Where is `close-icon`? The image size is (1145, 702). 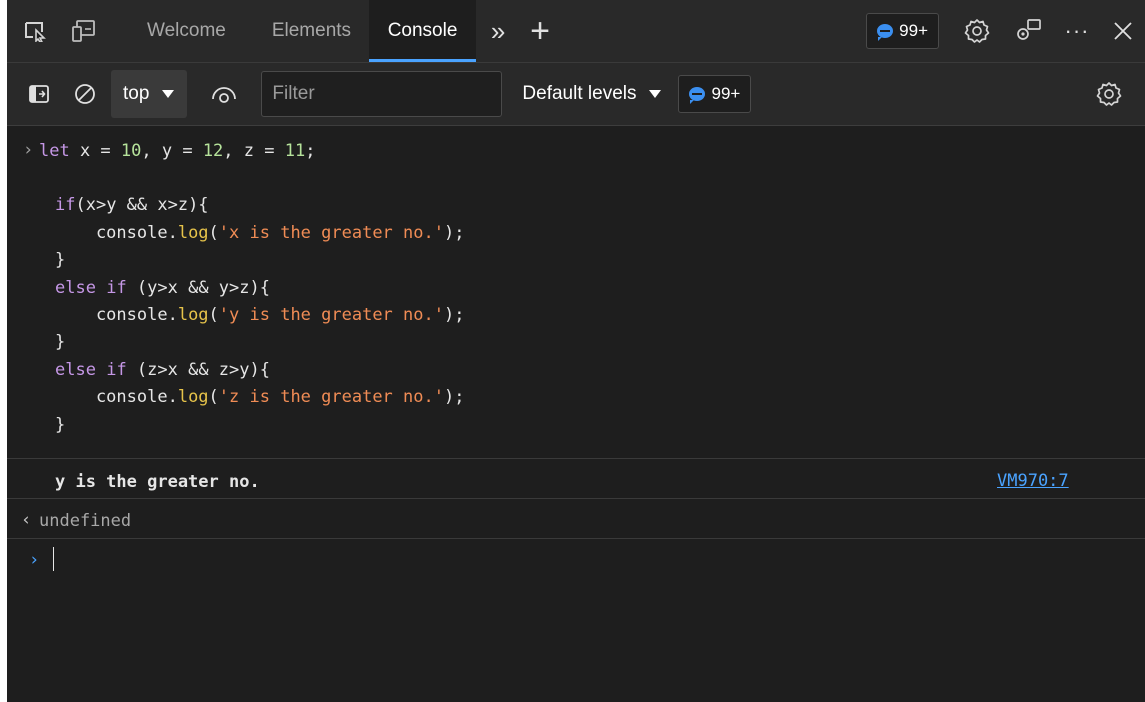
close-icon is located at coordinates (1123, 31).